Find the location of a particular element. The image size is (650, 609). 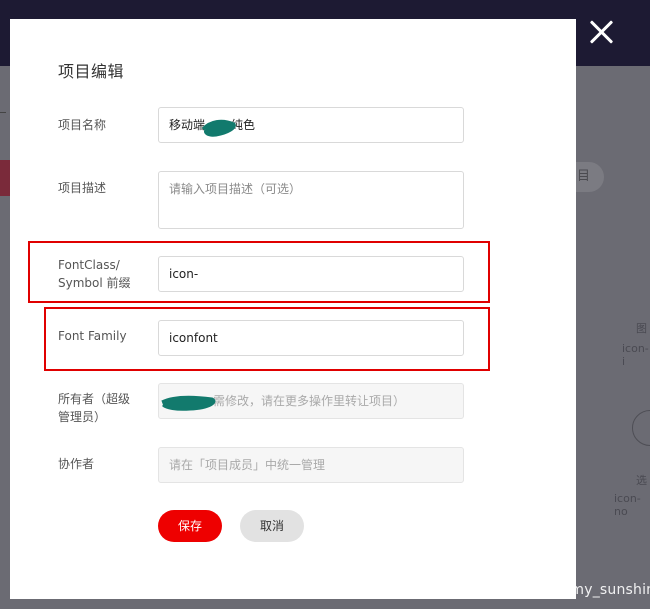

background-label: icon-i is located at coordinates (635, 355).